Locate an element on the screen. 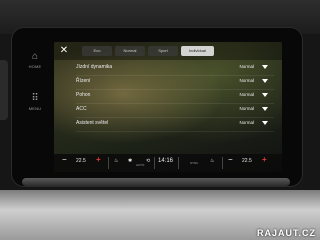 This screenshot has height=240, width=320. temp-left-minus-button: − is located at coordinates (64, 159).